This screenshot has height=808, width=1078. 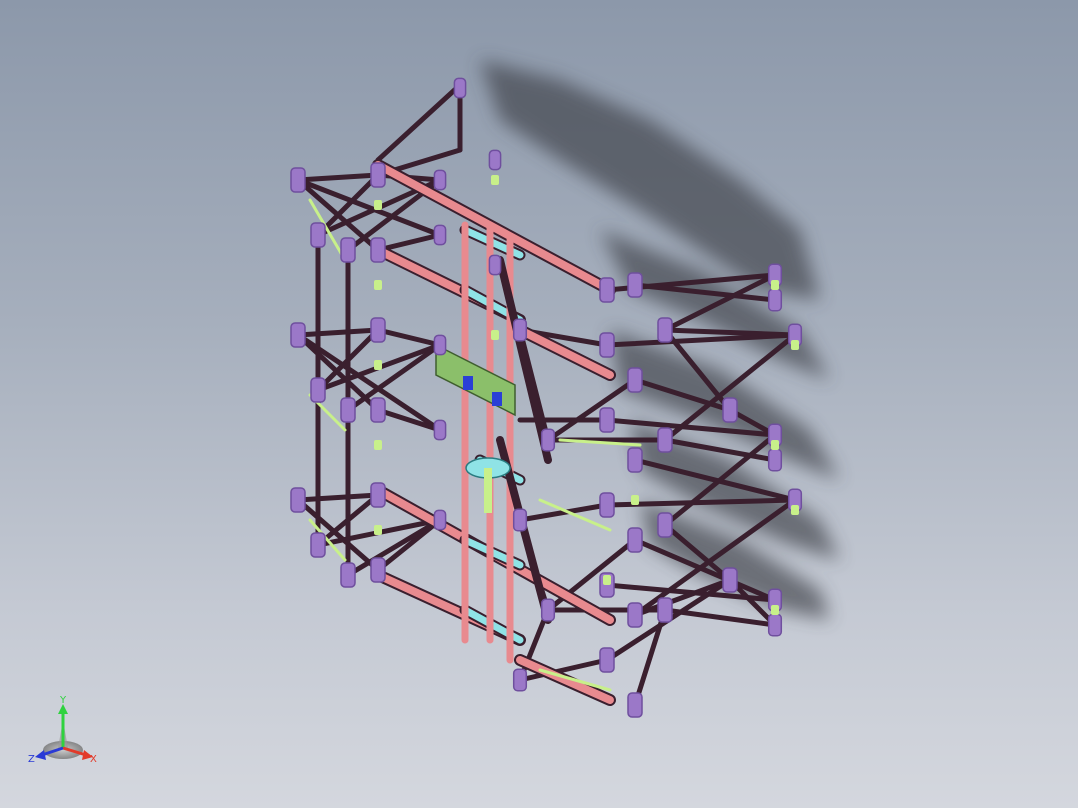 I want to click on coordinate-triad: Y X Z, so click(x=62, y=730).